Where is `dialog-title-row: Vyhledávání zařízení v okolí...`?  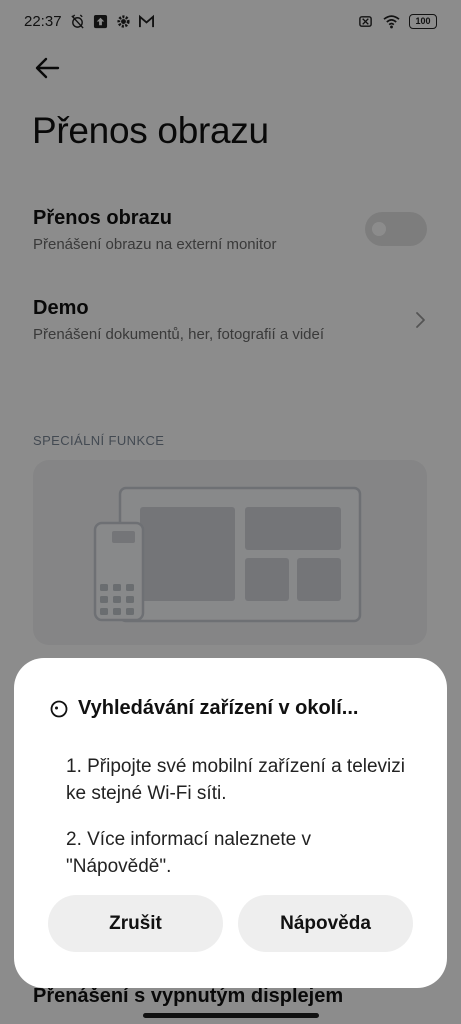 dialog-title-row: Vyhledávání zařízení v okolí... is located at coordinates (204, 708).